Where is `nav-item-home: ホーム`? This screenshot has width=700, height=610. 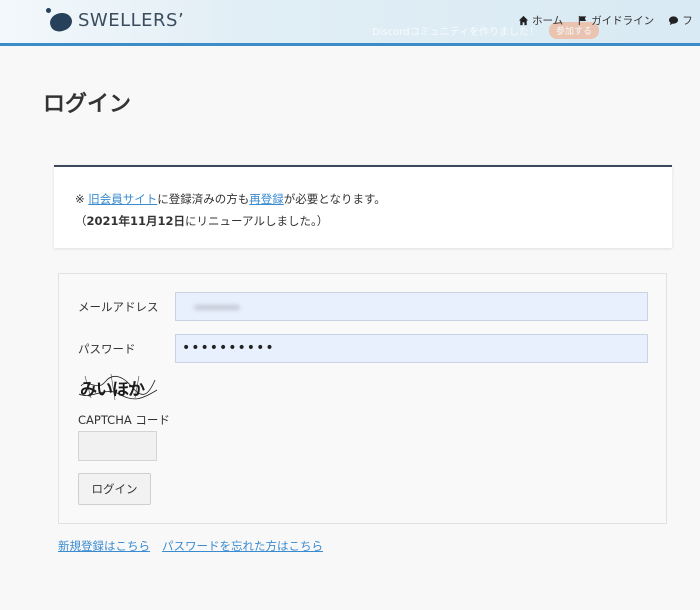 nav-item-home: ホーム is located at coordinates (540, 20).